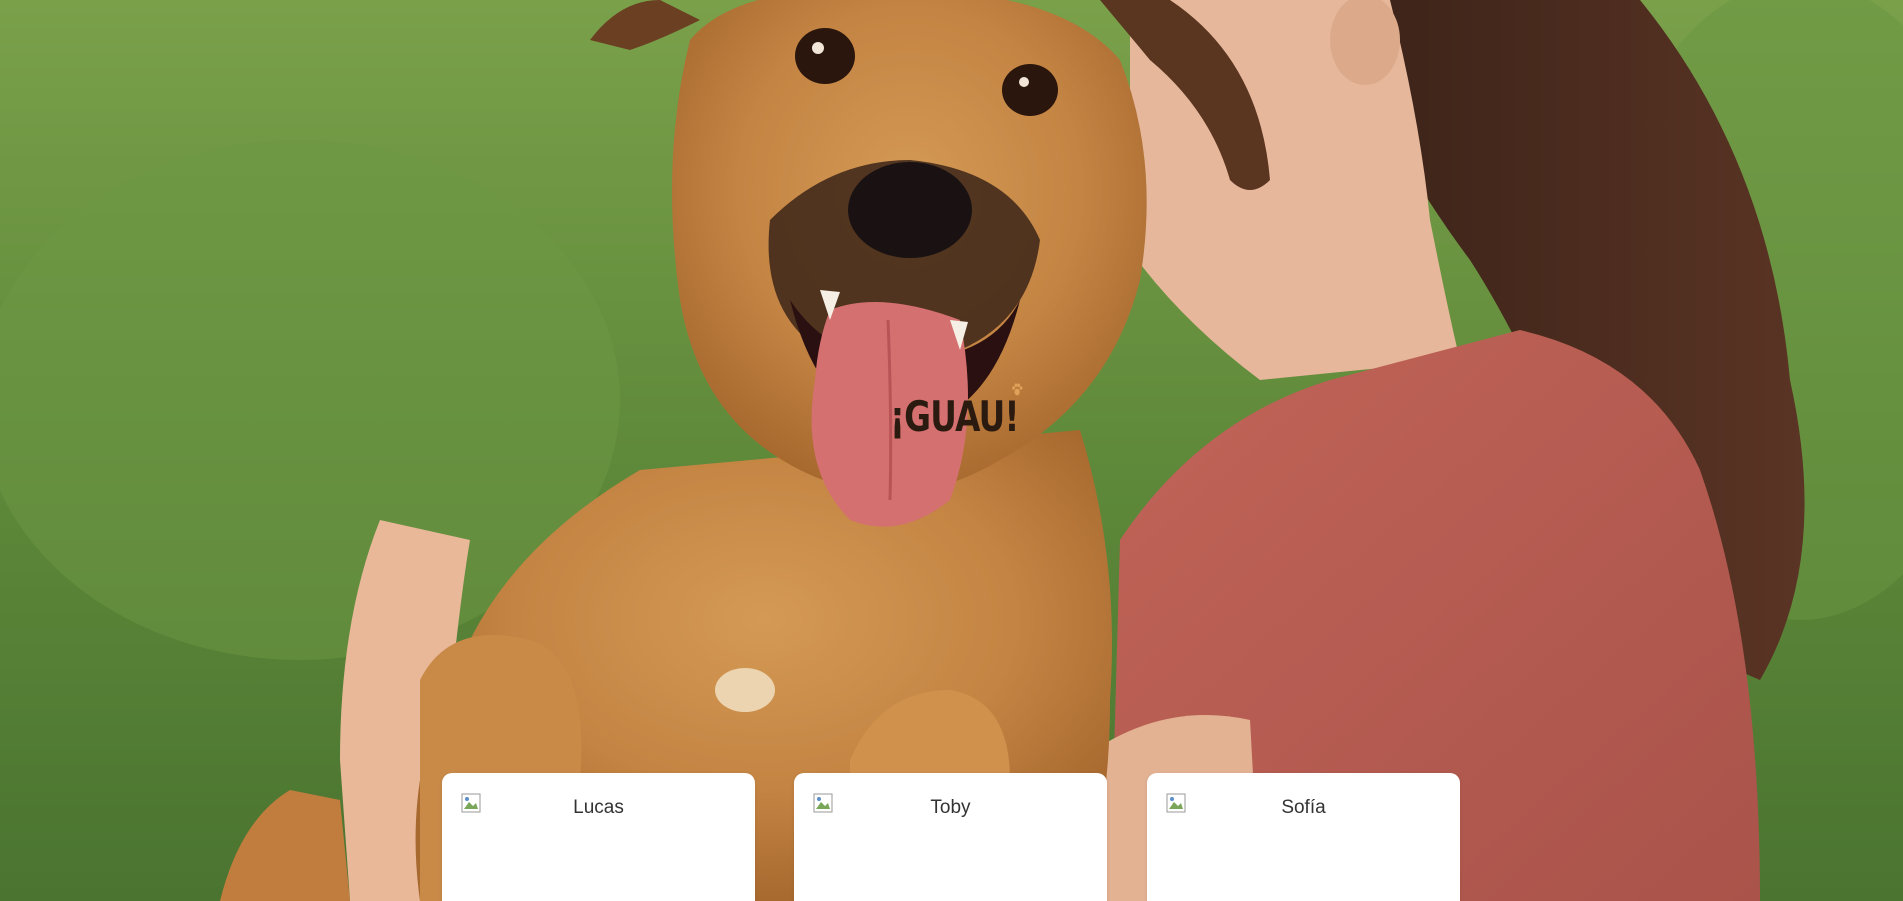  I want to click on brand-logo-text: ¡GUAU!, so click(954, 416).